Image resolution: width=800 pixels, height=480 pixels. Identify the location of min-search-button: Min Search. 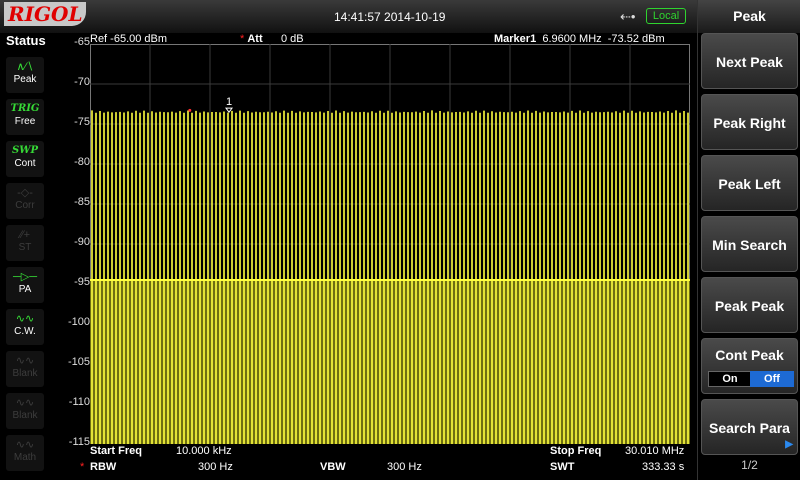
(749, 244).